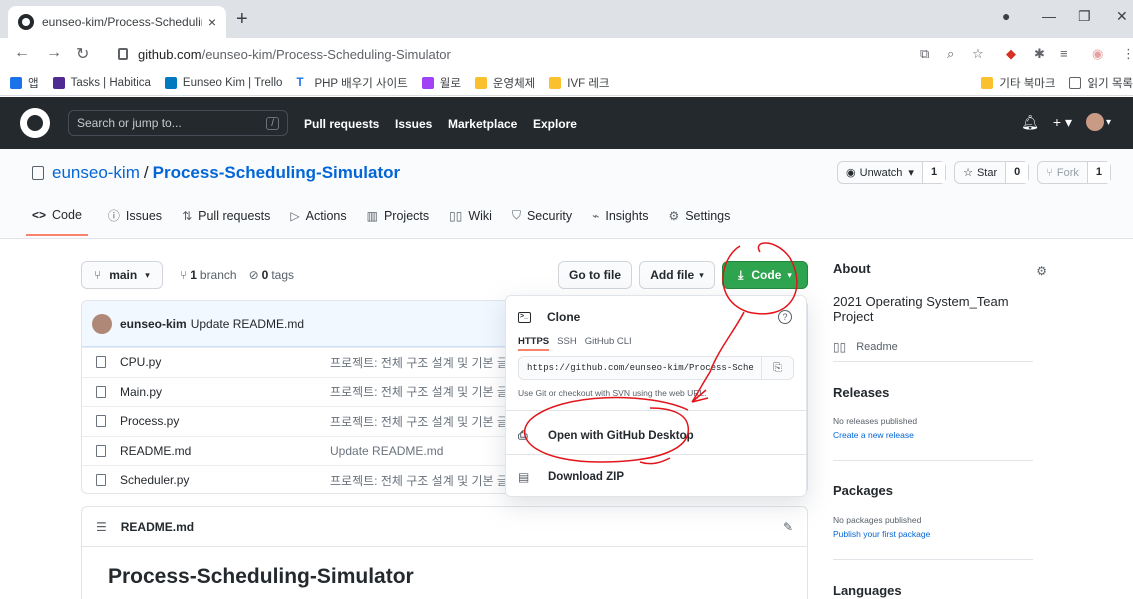 This screenshot has width=1133, height=599. What do you see at coordinates (788, 527) in the screenshot?
I see `pencil-icon: ✎` at bounding box center [788, 527].